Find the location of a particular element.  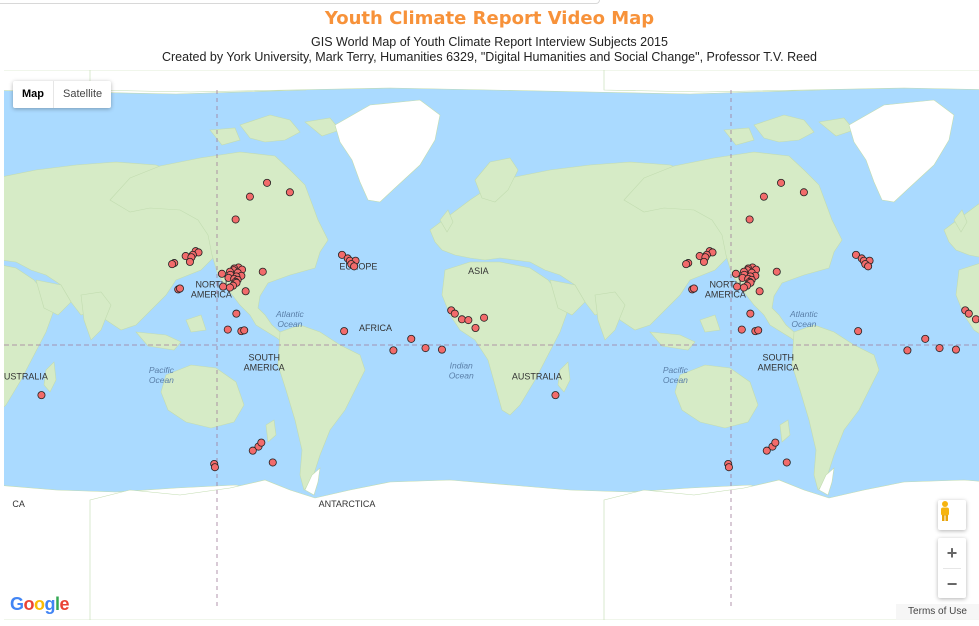

map-type-control: Map Satellite is located at coordinates (62, 94).